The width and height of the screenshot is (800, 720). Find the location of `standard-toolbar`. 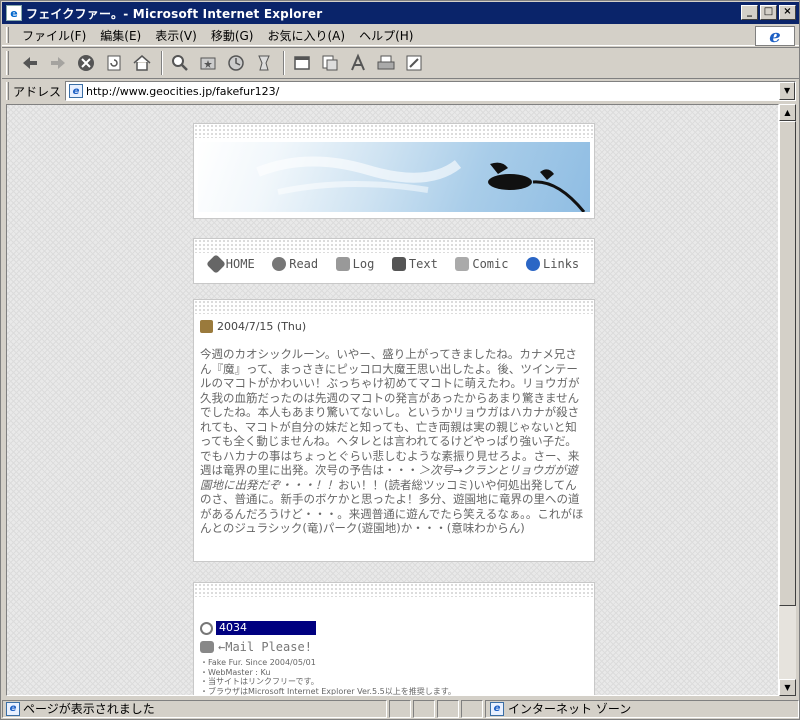

standard-toolbar is located at coordinates (400, 63).